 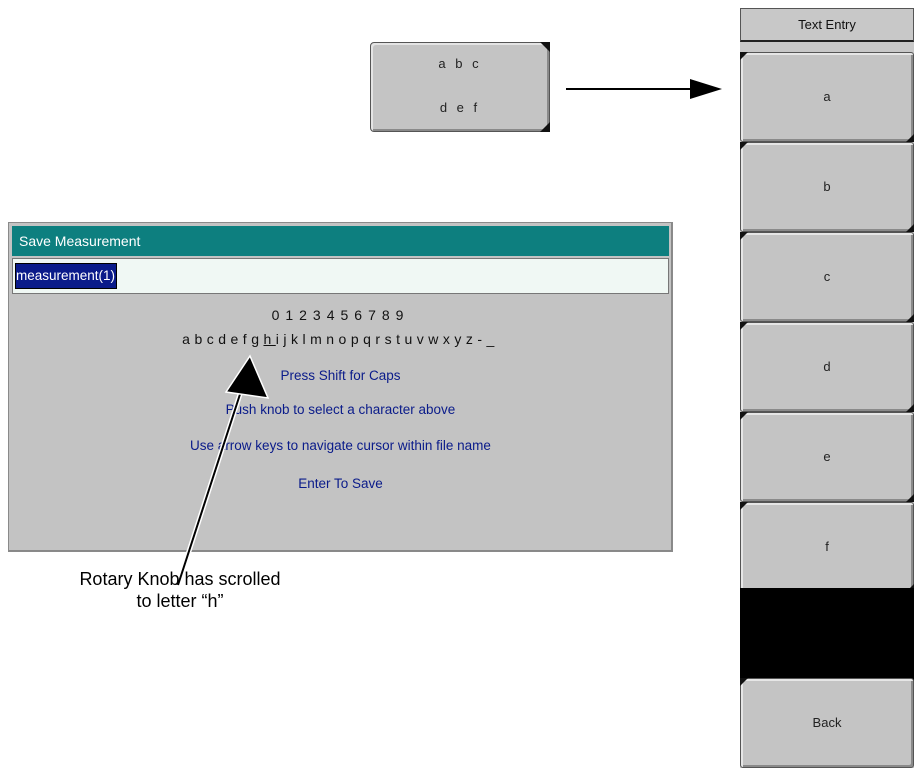 What do you see at coordinates (827, 25) in the screenshot?
I see `menu-title: Text Entry` at bounding box center [827, 25].